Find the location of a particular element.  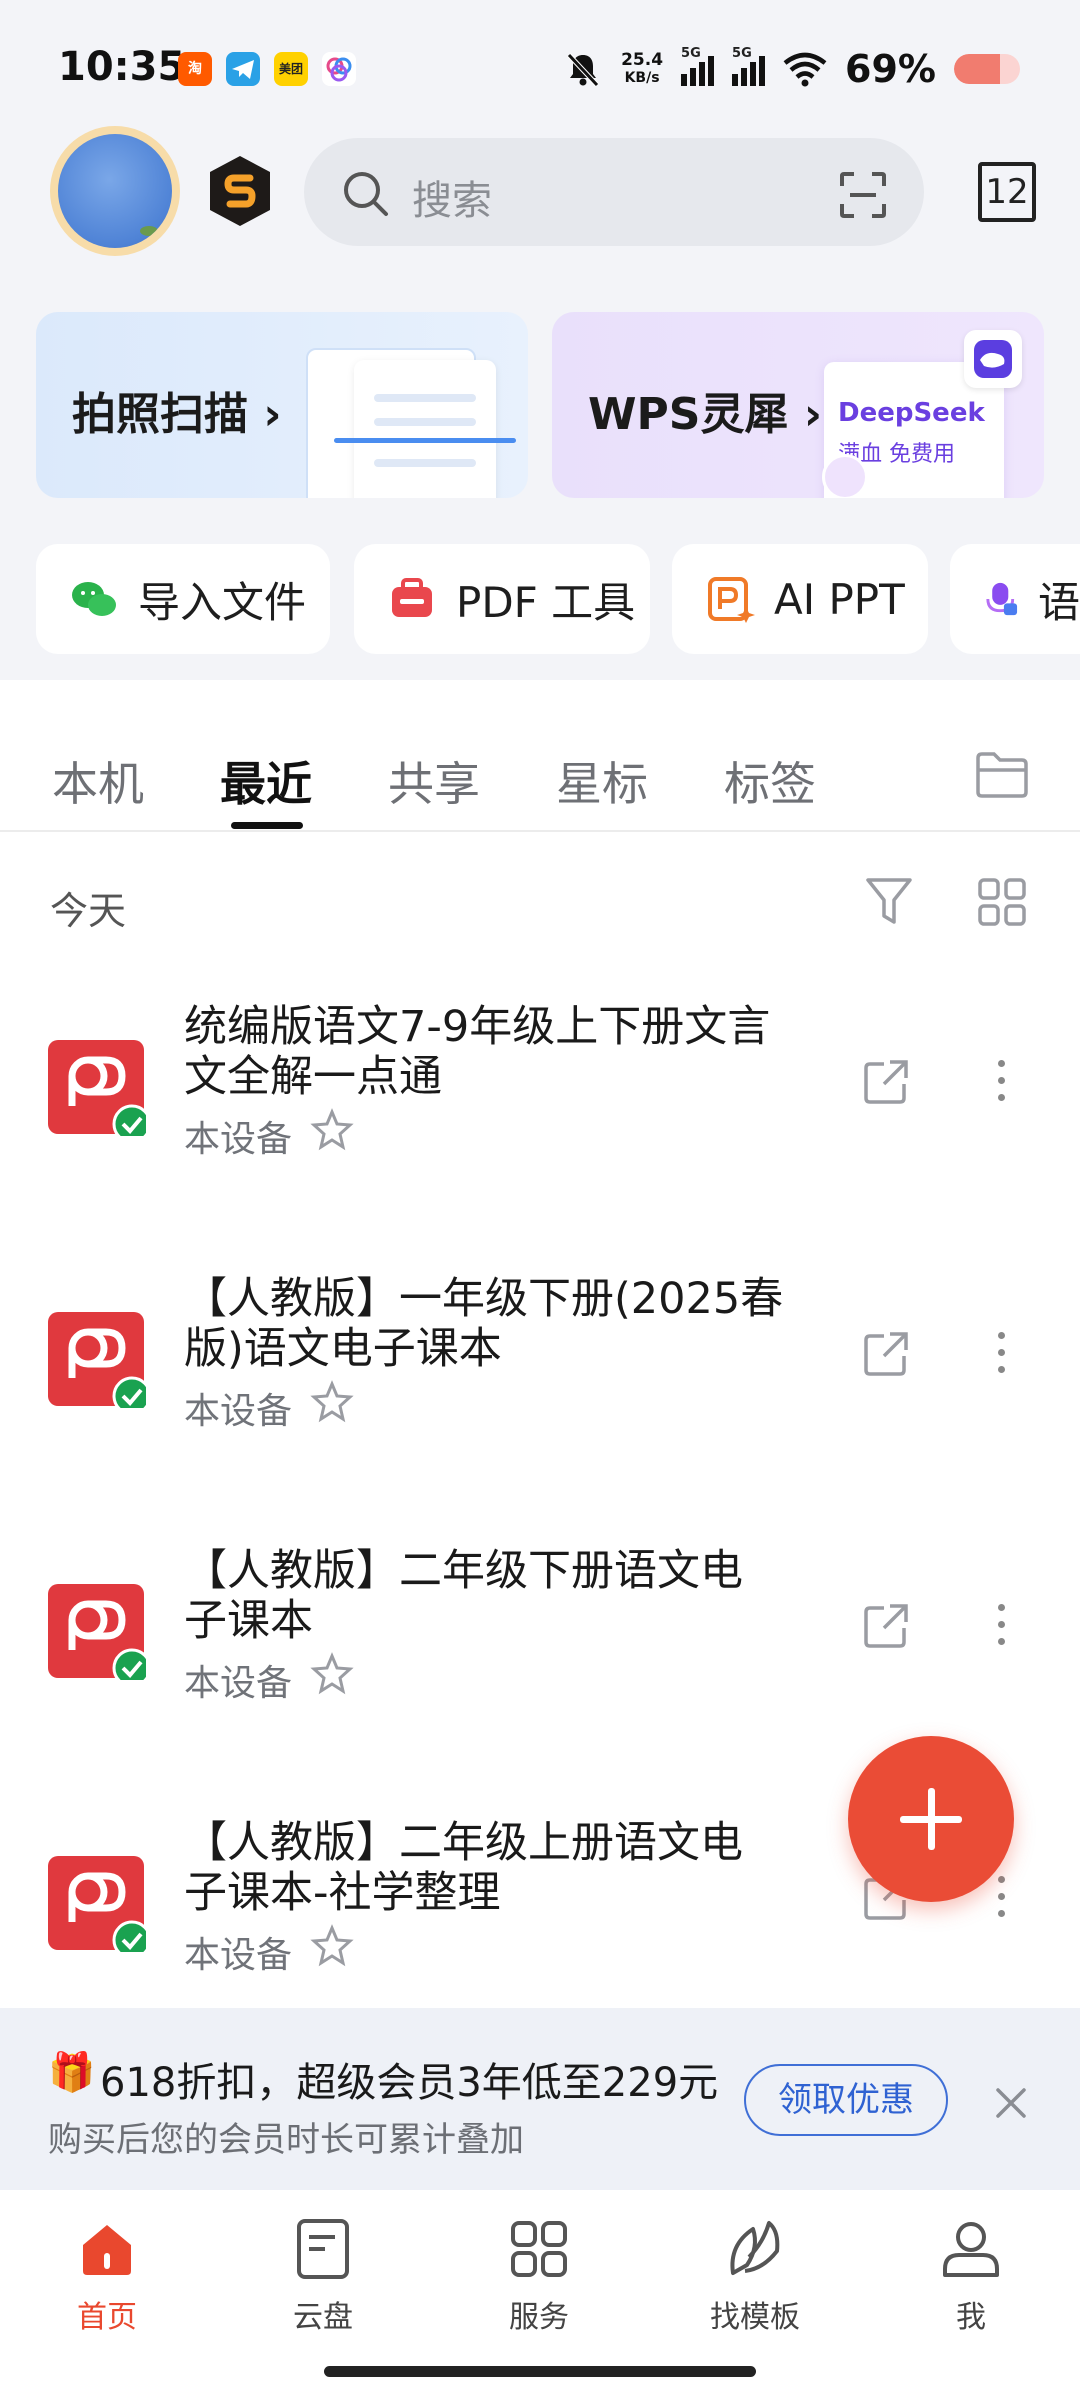

scan-banner-label: 拍照扫描 › is located at coordinates (177, 414).